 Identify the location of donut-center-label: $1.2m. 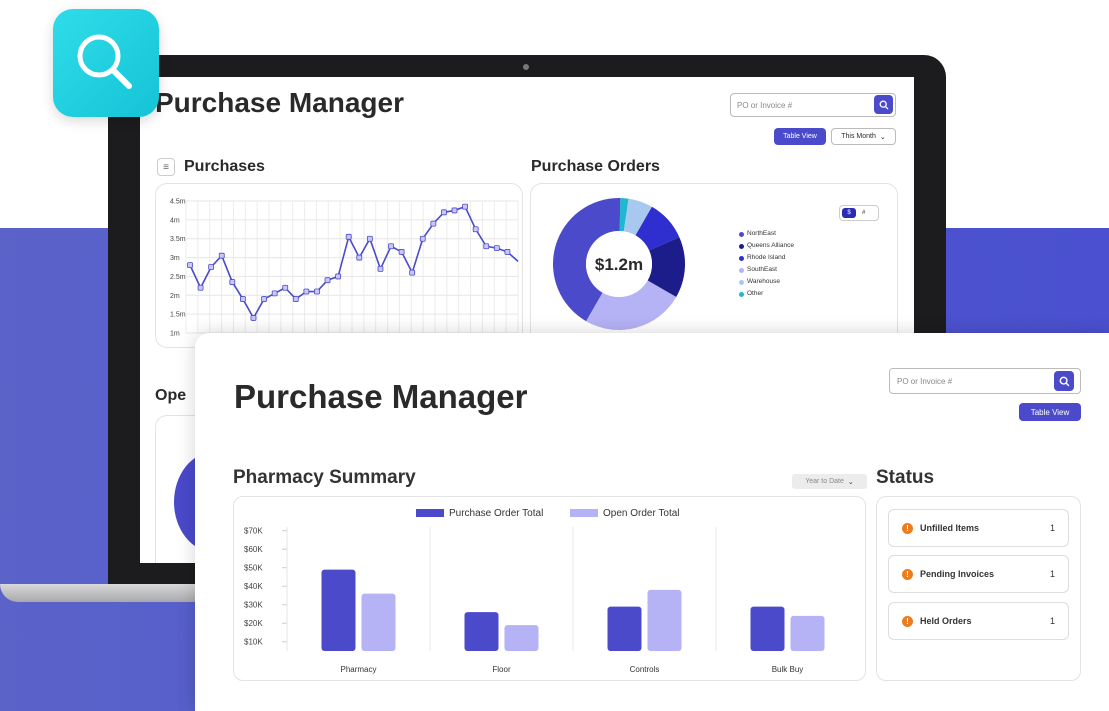
(619, 264).